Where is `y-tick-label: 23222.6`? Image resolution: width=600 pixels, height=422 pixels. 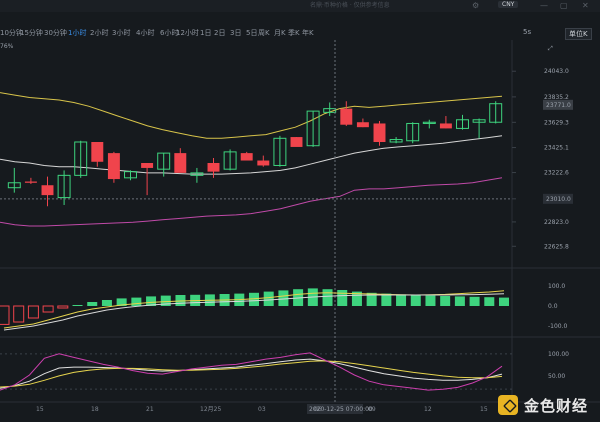 y-tick-label: 23222.6 is located at coordinates (556, 173).